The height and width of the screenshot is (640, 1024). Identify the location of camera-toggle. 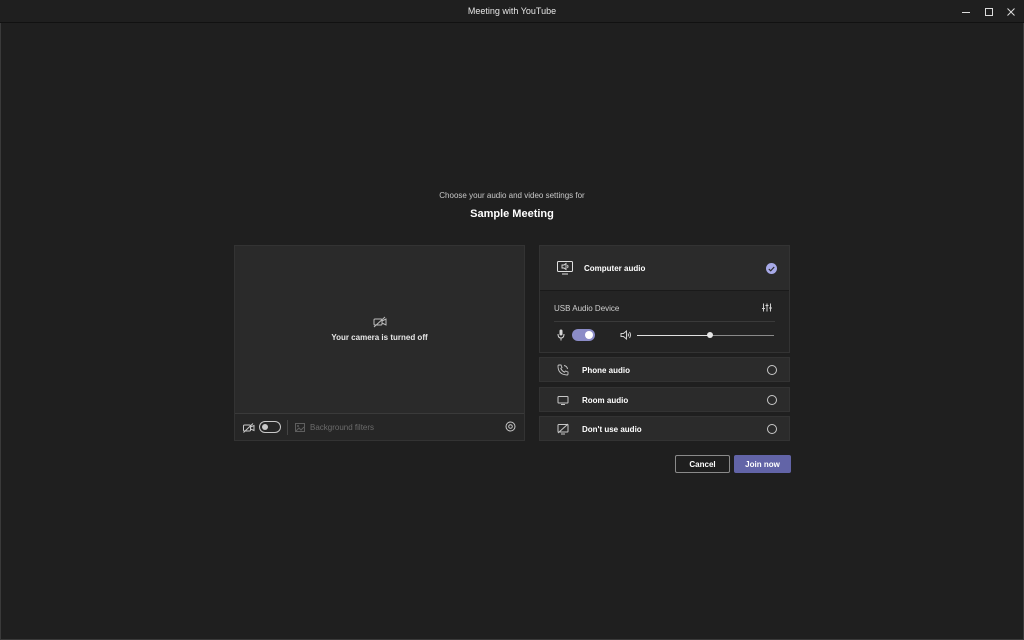
(270, 427).